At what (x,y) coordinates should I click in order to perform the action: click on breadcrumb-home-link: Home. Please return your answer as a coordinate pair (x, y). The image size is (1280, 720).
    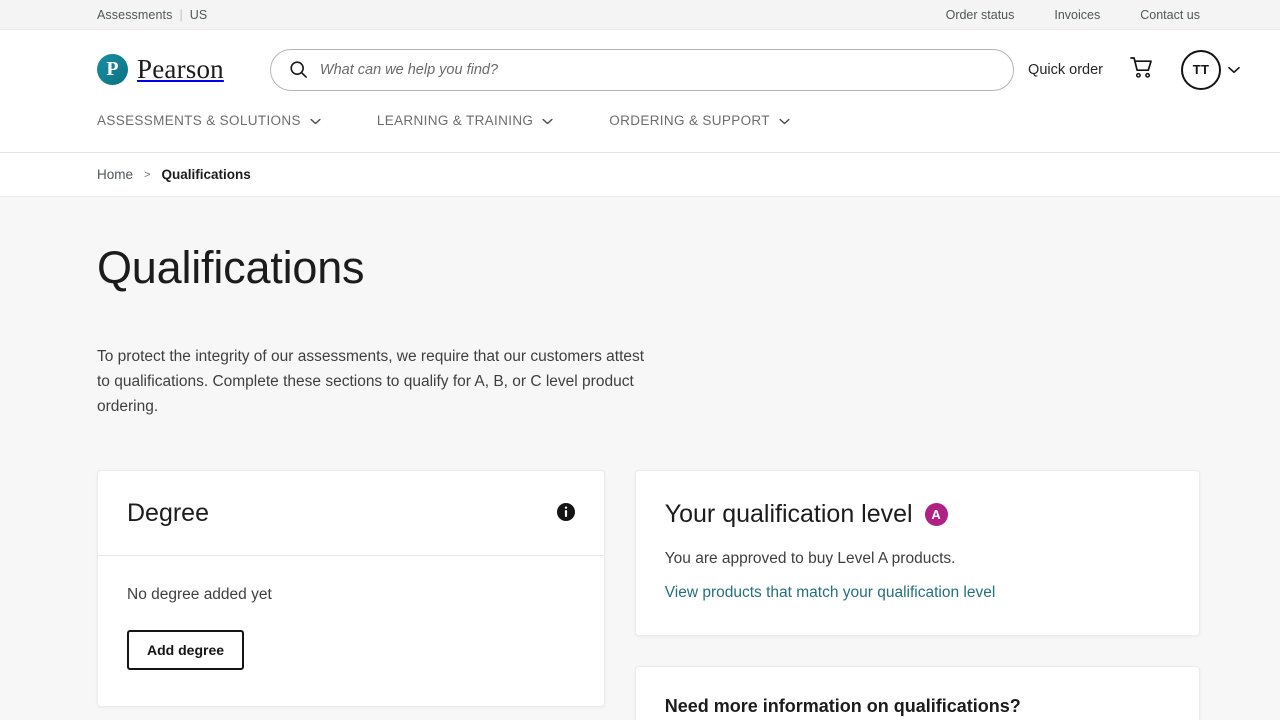
    Looking at the image, I should click on (115, 174).